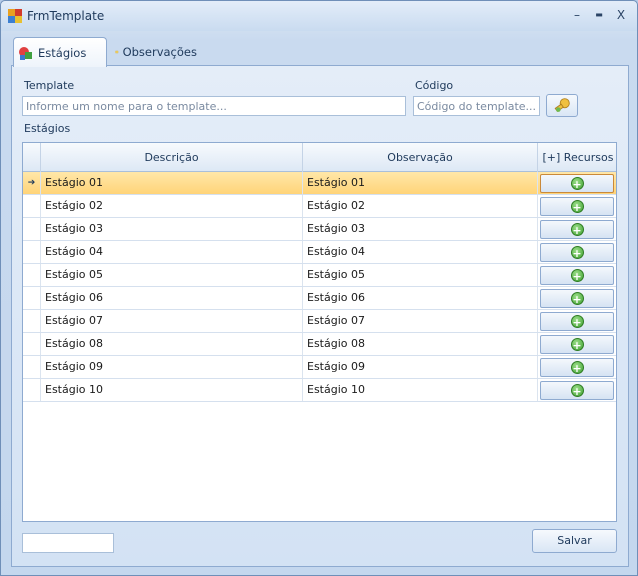  I want to click on tab-observacoes: Observações, so click(159, 51).